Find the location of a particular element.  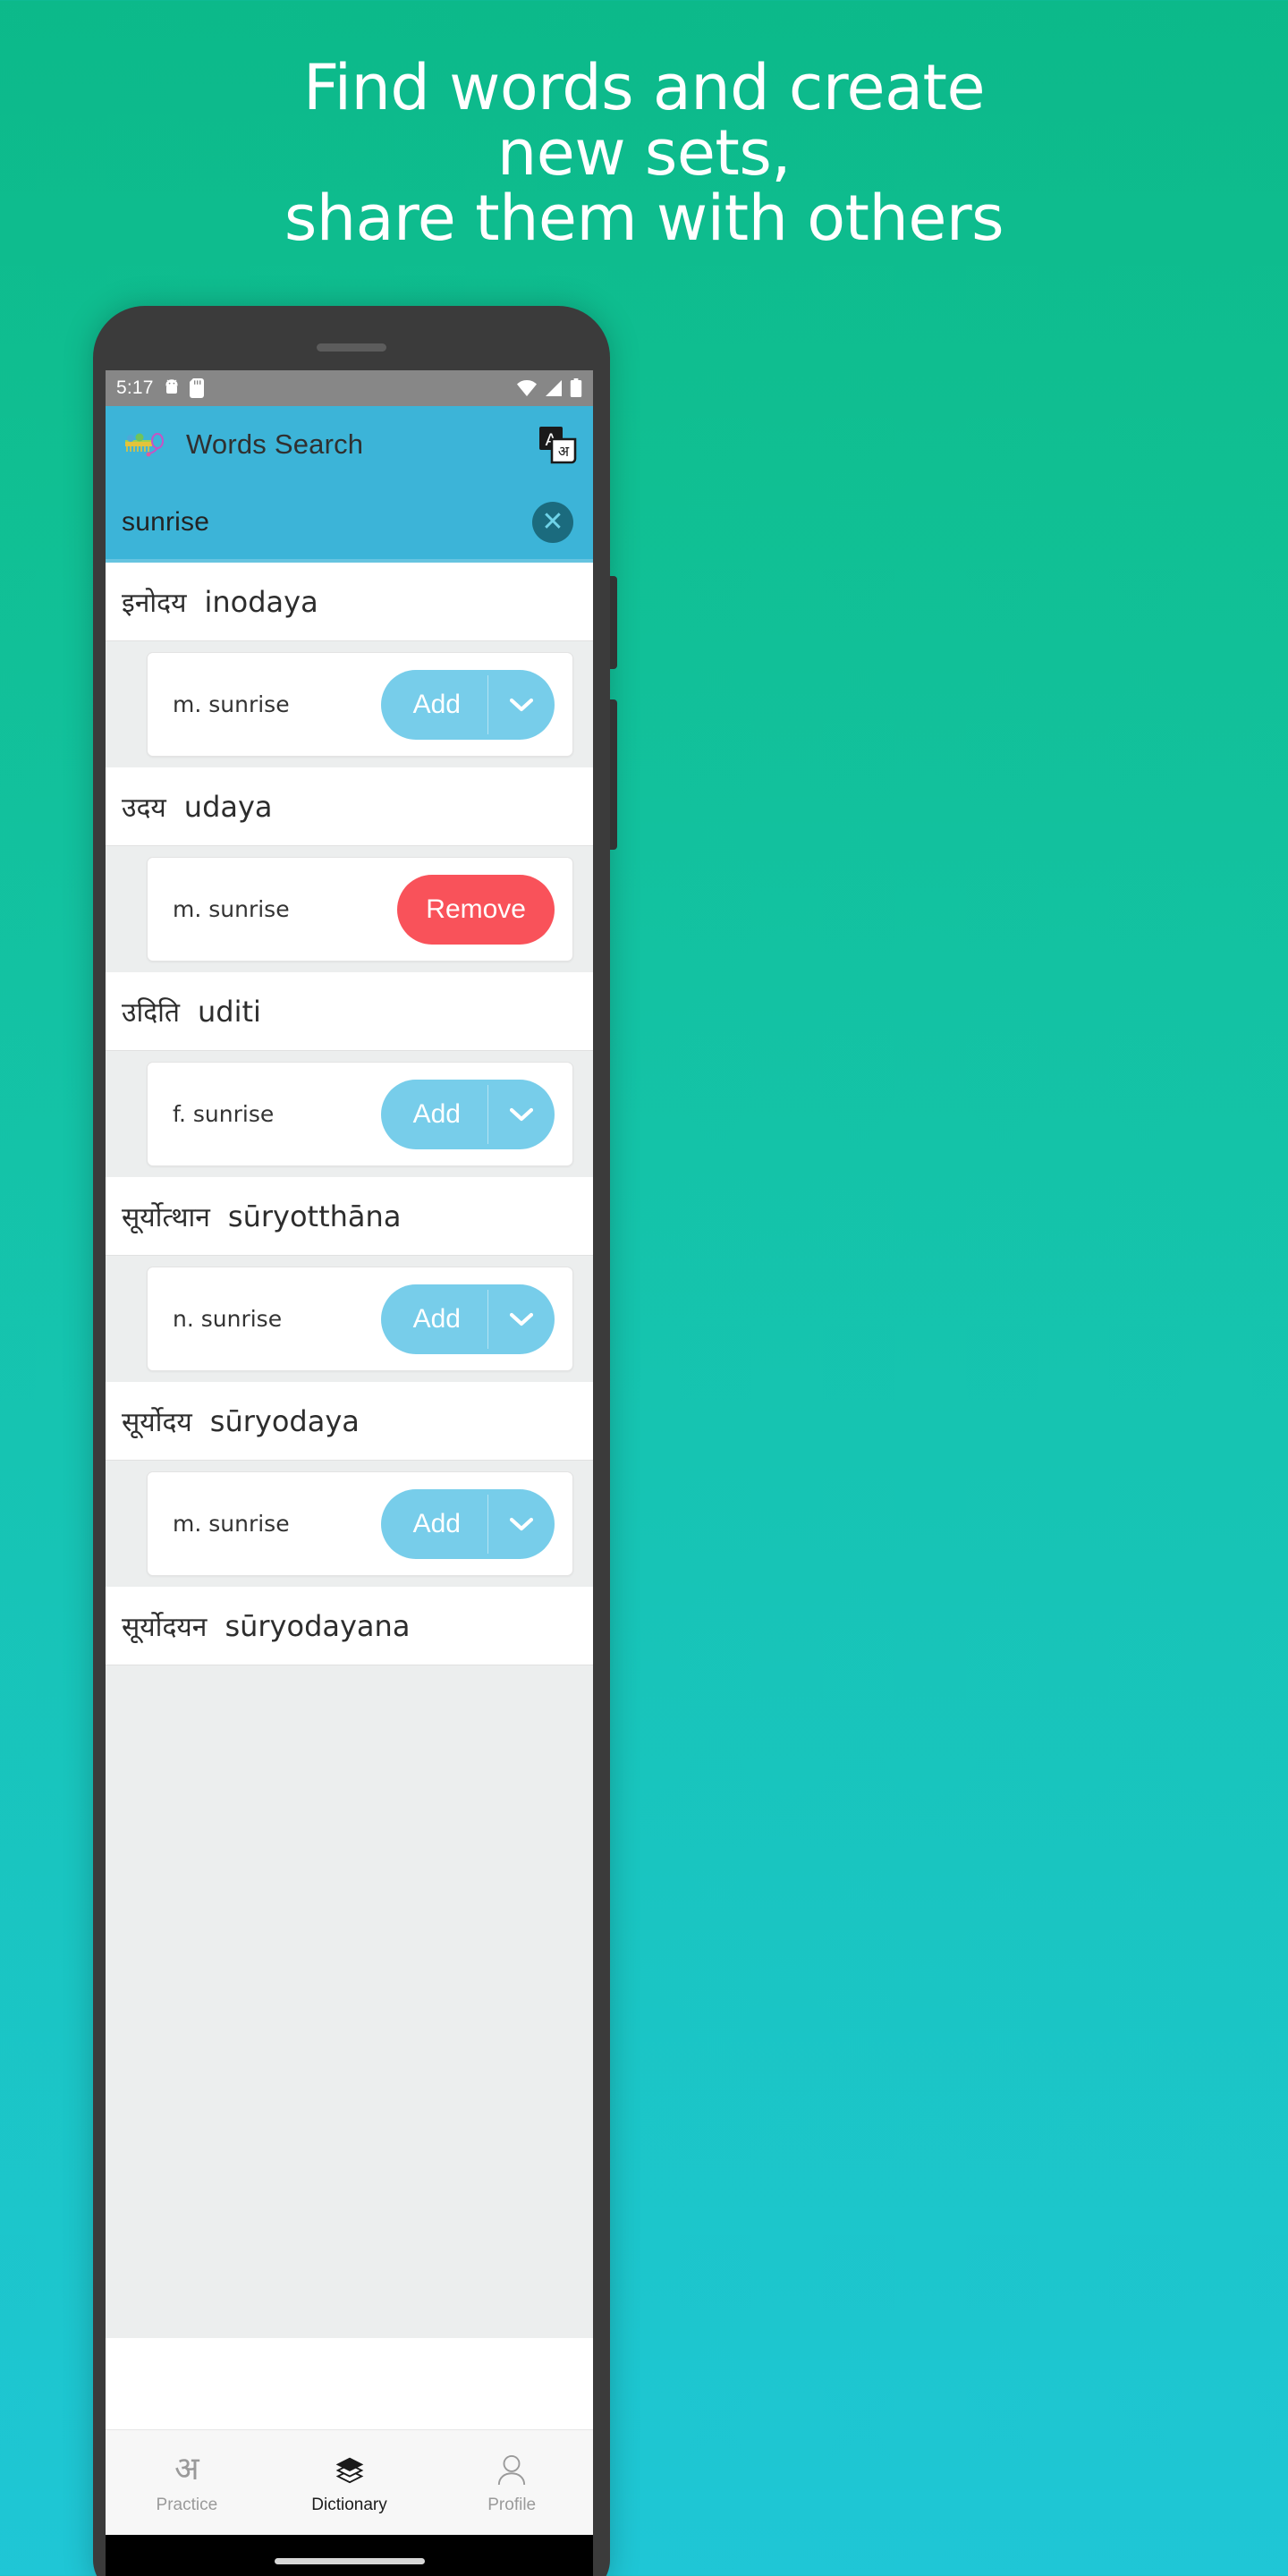

bottom-navigation: अ Practice Dictionary Profile is located at coordinates (349, 2482).